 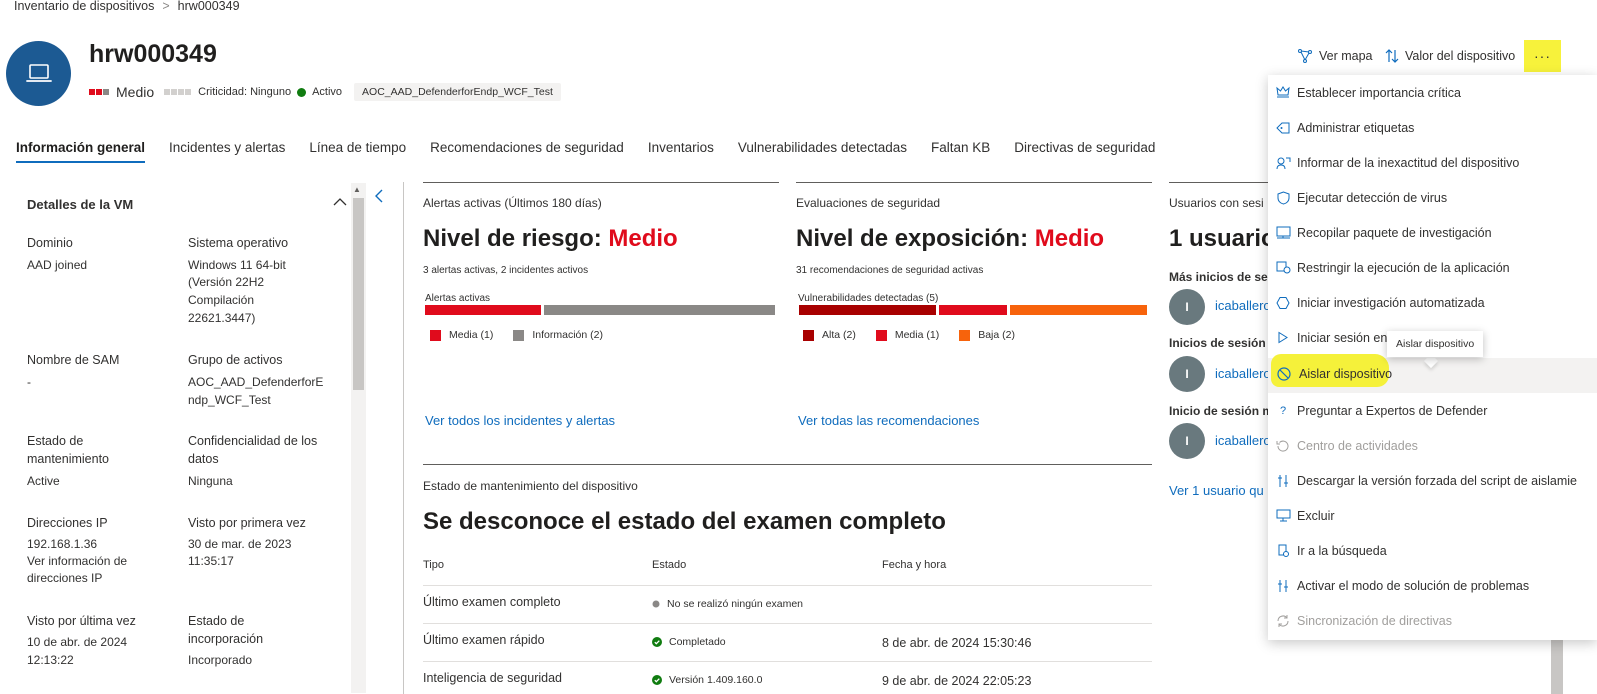 I want to click on risk-level-bars, so click(x=99, y=92).